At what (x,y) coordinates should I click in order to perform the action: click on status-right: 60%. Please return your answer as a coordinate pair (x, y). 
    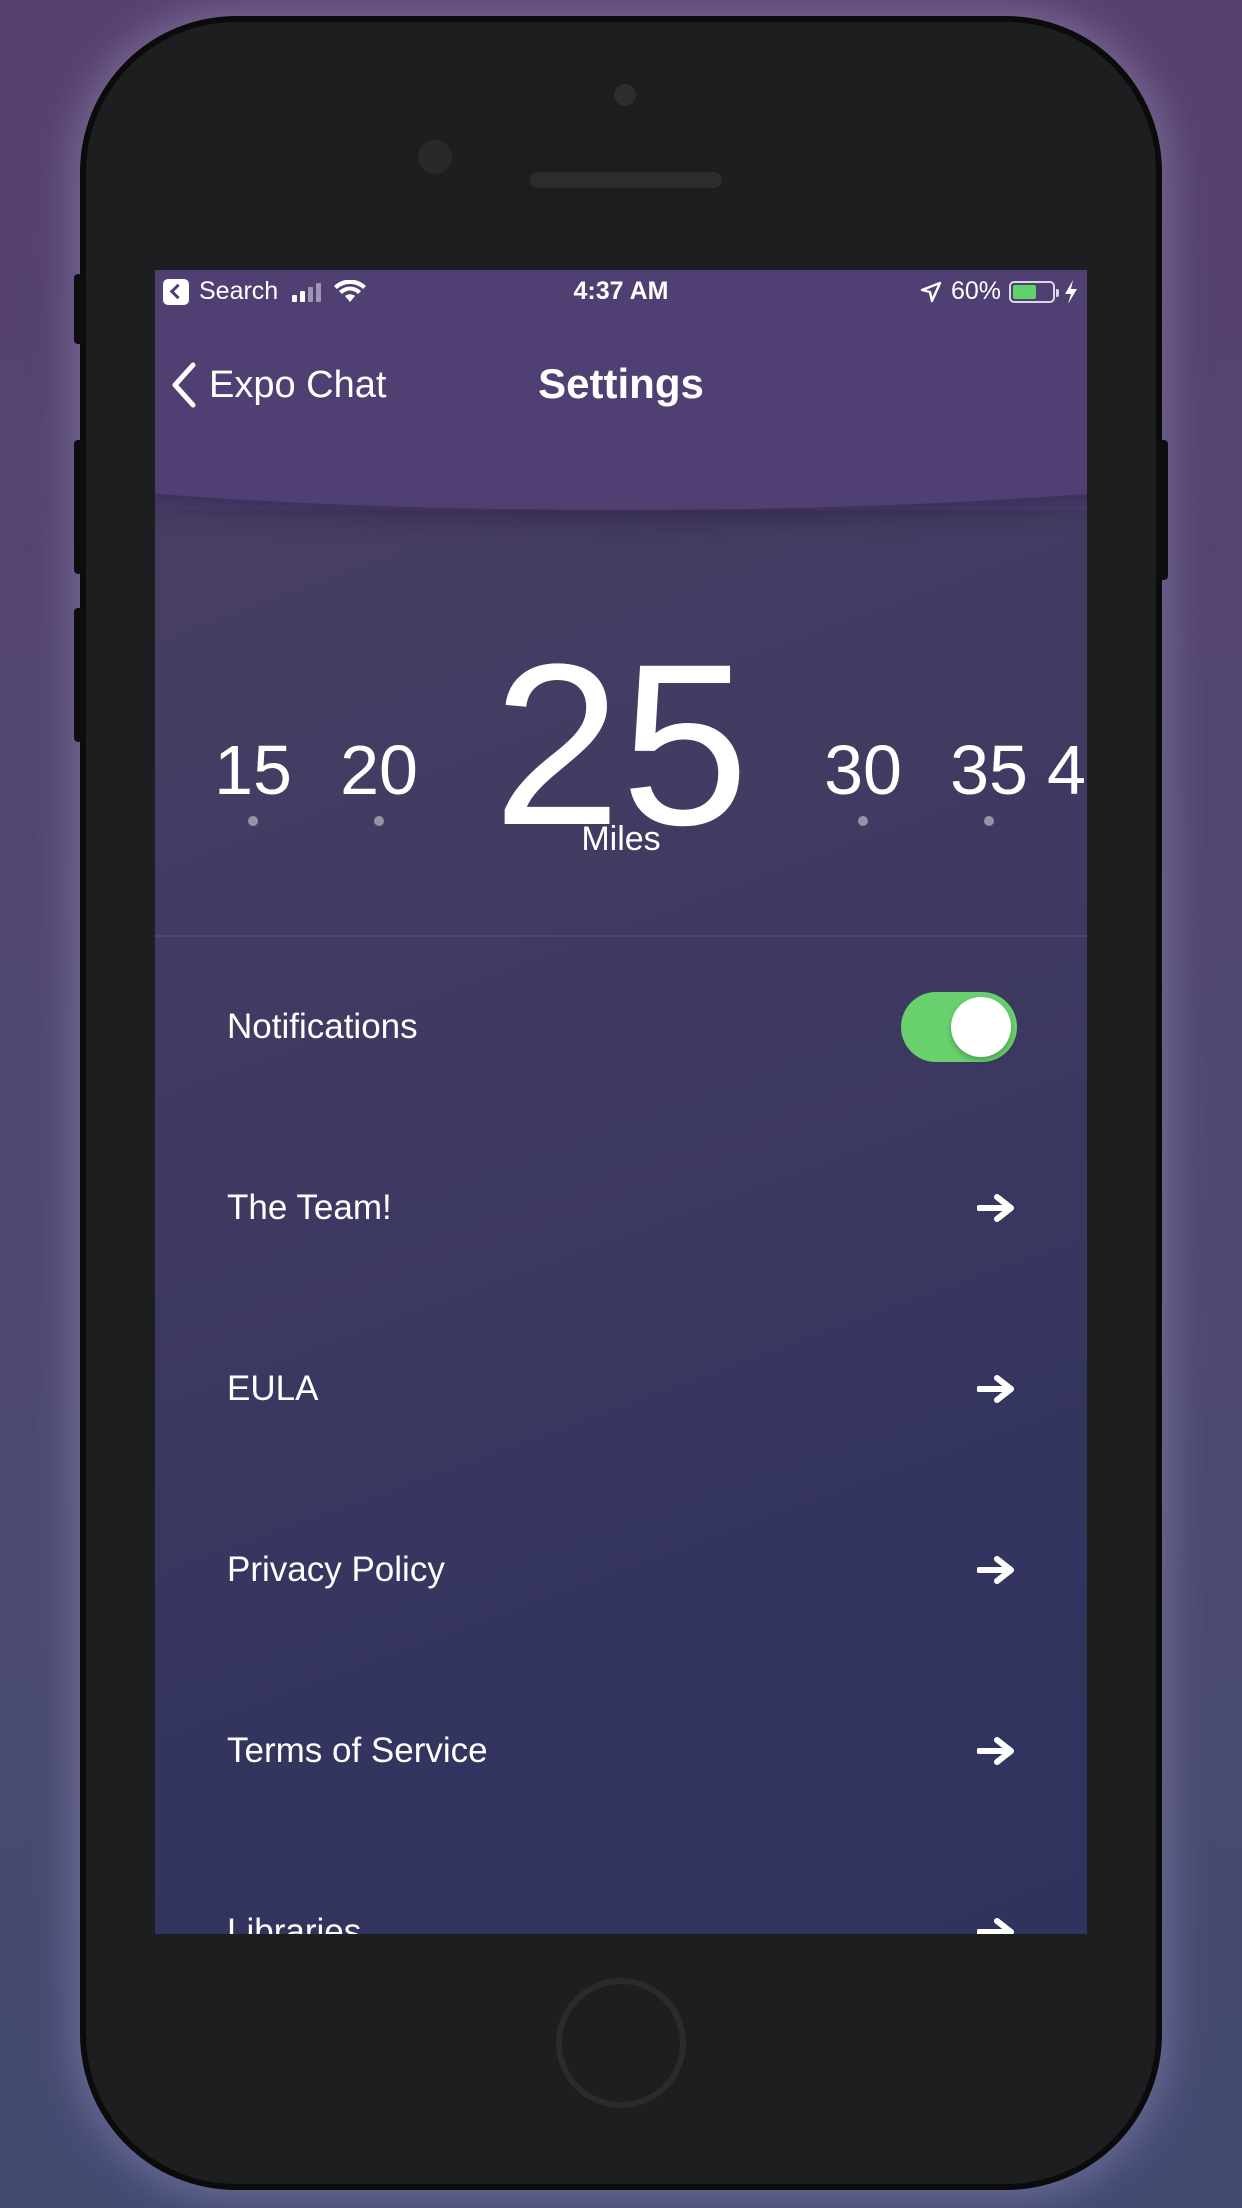
    Looking at the image, I should click on (999, 291).